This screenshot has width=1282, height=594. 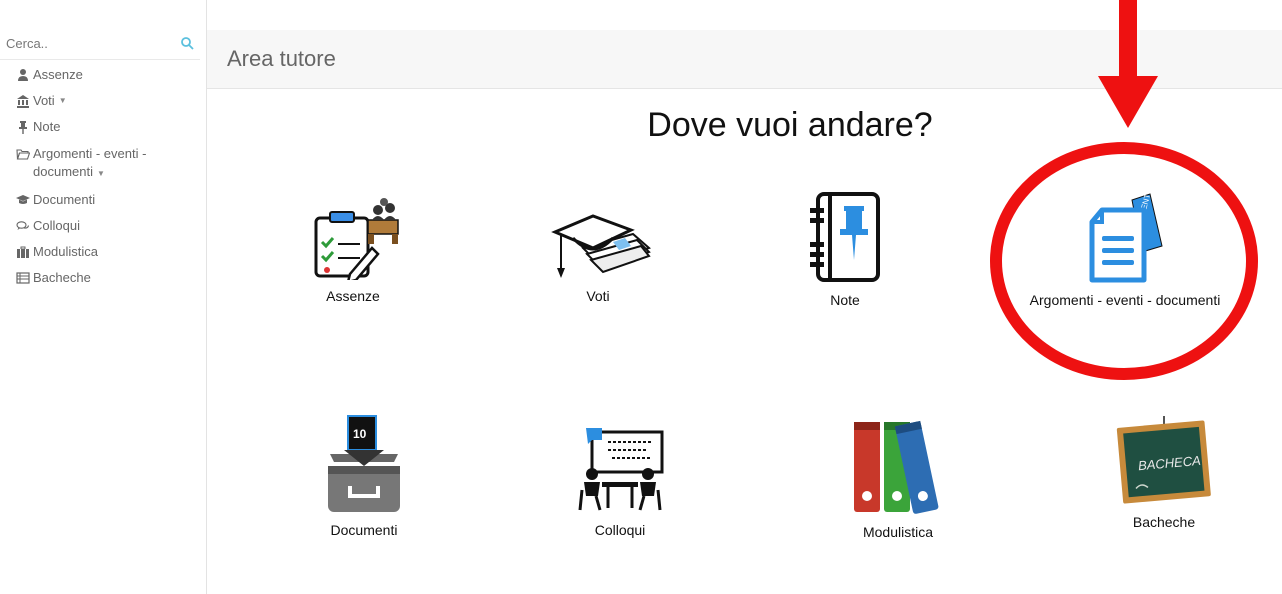 I want to click on sidebar-item-modulistica: Modulistica, so click(x=103, y=252).